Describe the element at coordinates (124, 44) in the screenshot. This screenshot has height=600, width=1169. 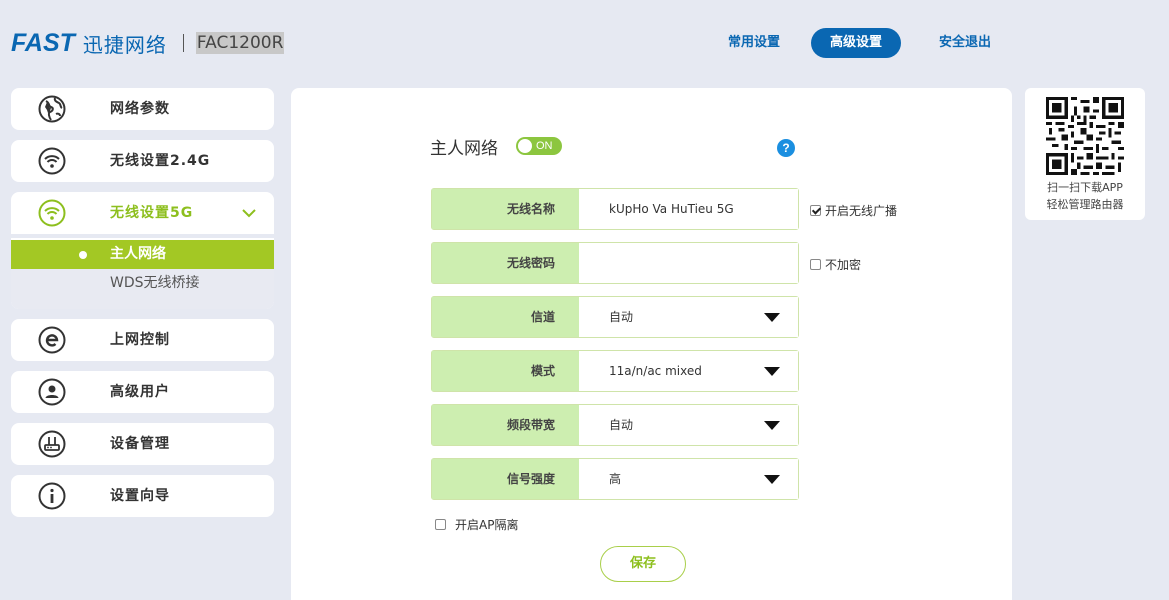
I see `logo-cn: 迅捷网络` at that location.